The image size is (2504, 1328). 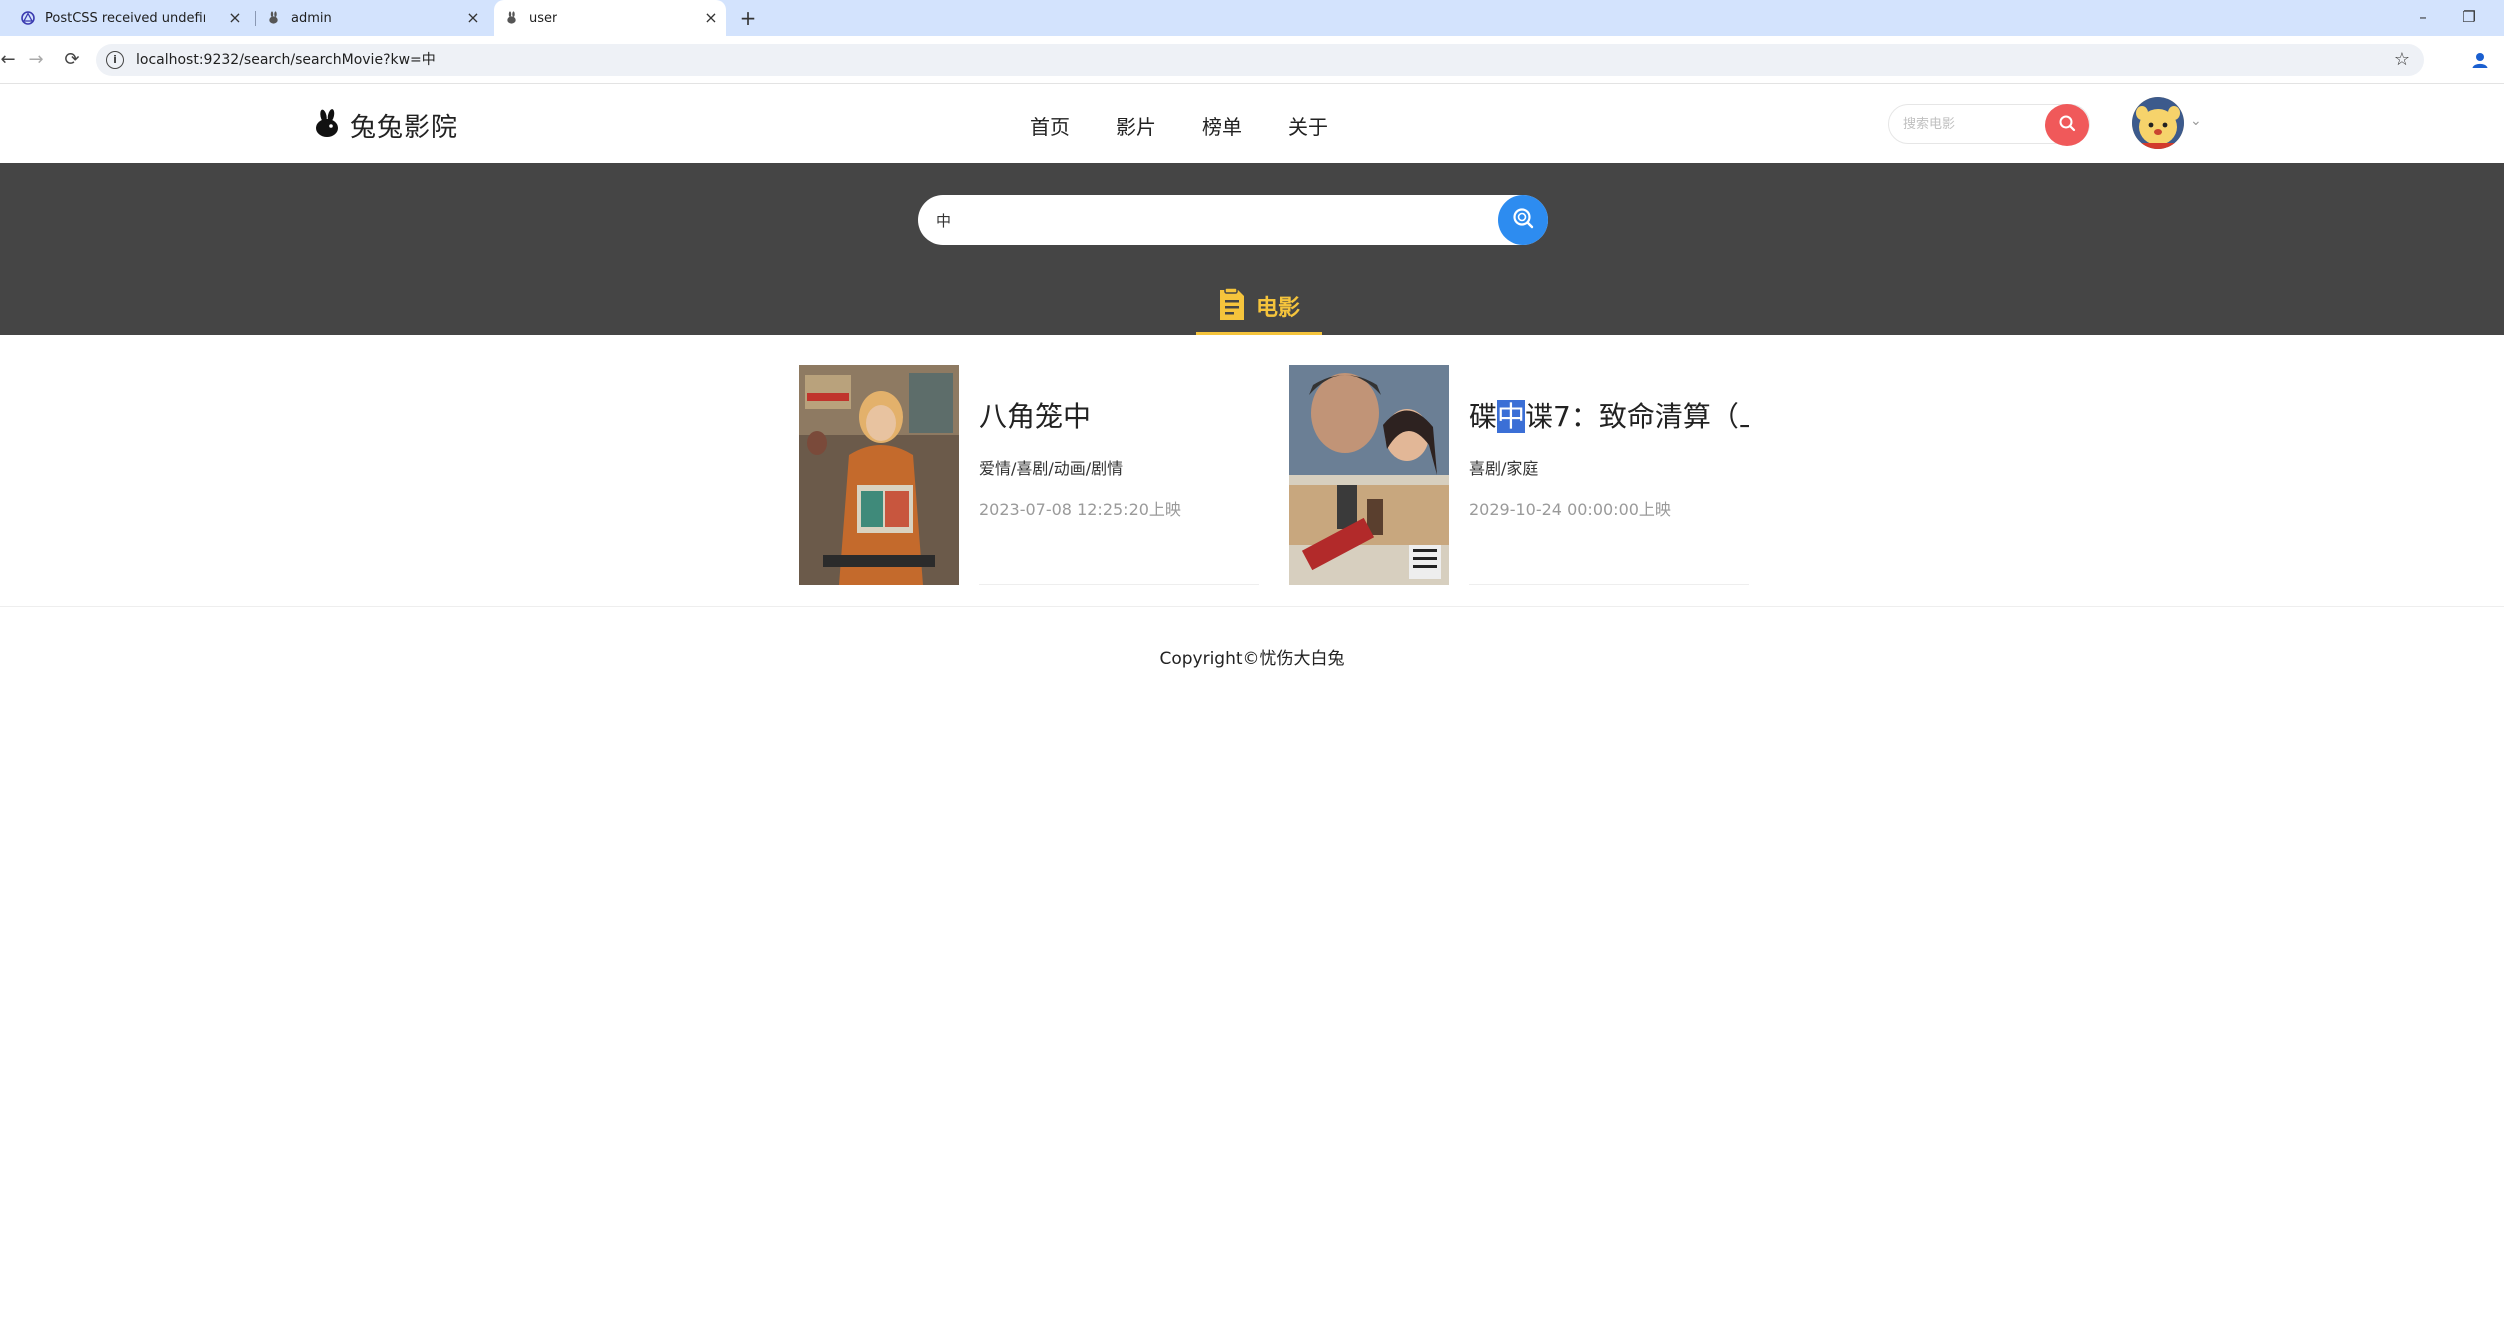 What do you see at coordinates (1504, 468) in the screenshot?
I see `movie-genres: 喜剧/家庭` at bounding box center [1504, 468].